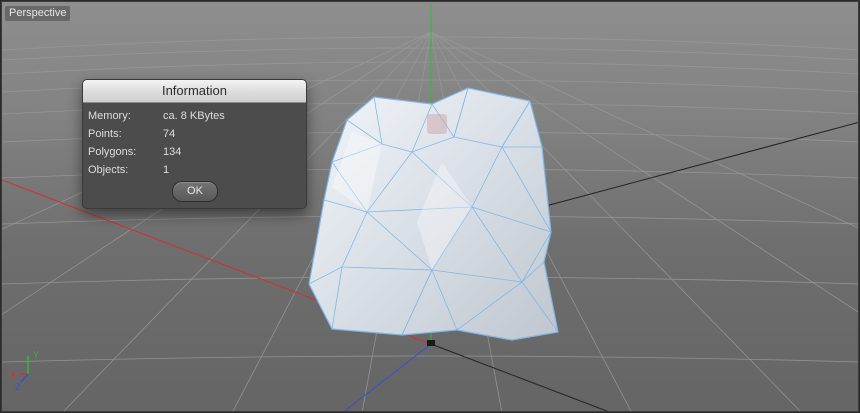  Describe the element at coordinates (172, 152) in the screenshot. I see `info-value: 134` at that location.